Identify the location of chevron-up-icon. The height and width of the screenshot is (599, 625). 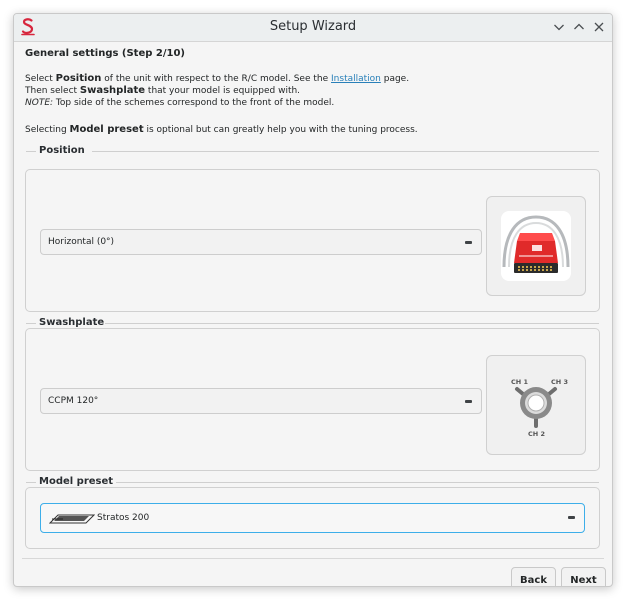
(579, 27).